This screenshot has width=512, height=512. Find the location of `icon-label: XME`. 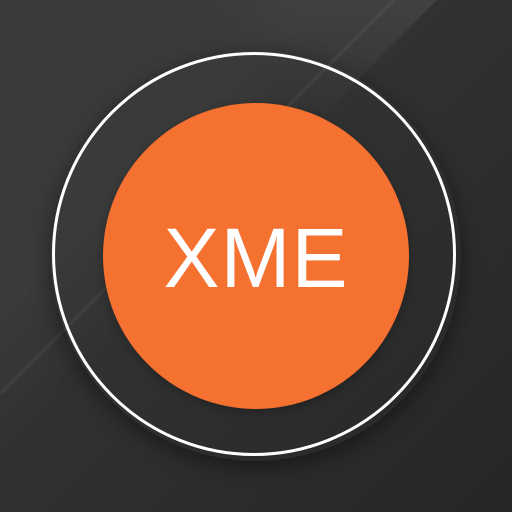

icon-label: XME is located at coordinates (256, 258).